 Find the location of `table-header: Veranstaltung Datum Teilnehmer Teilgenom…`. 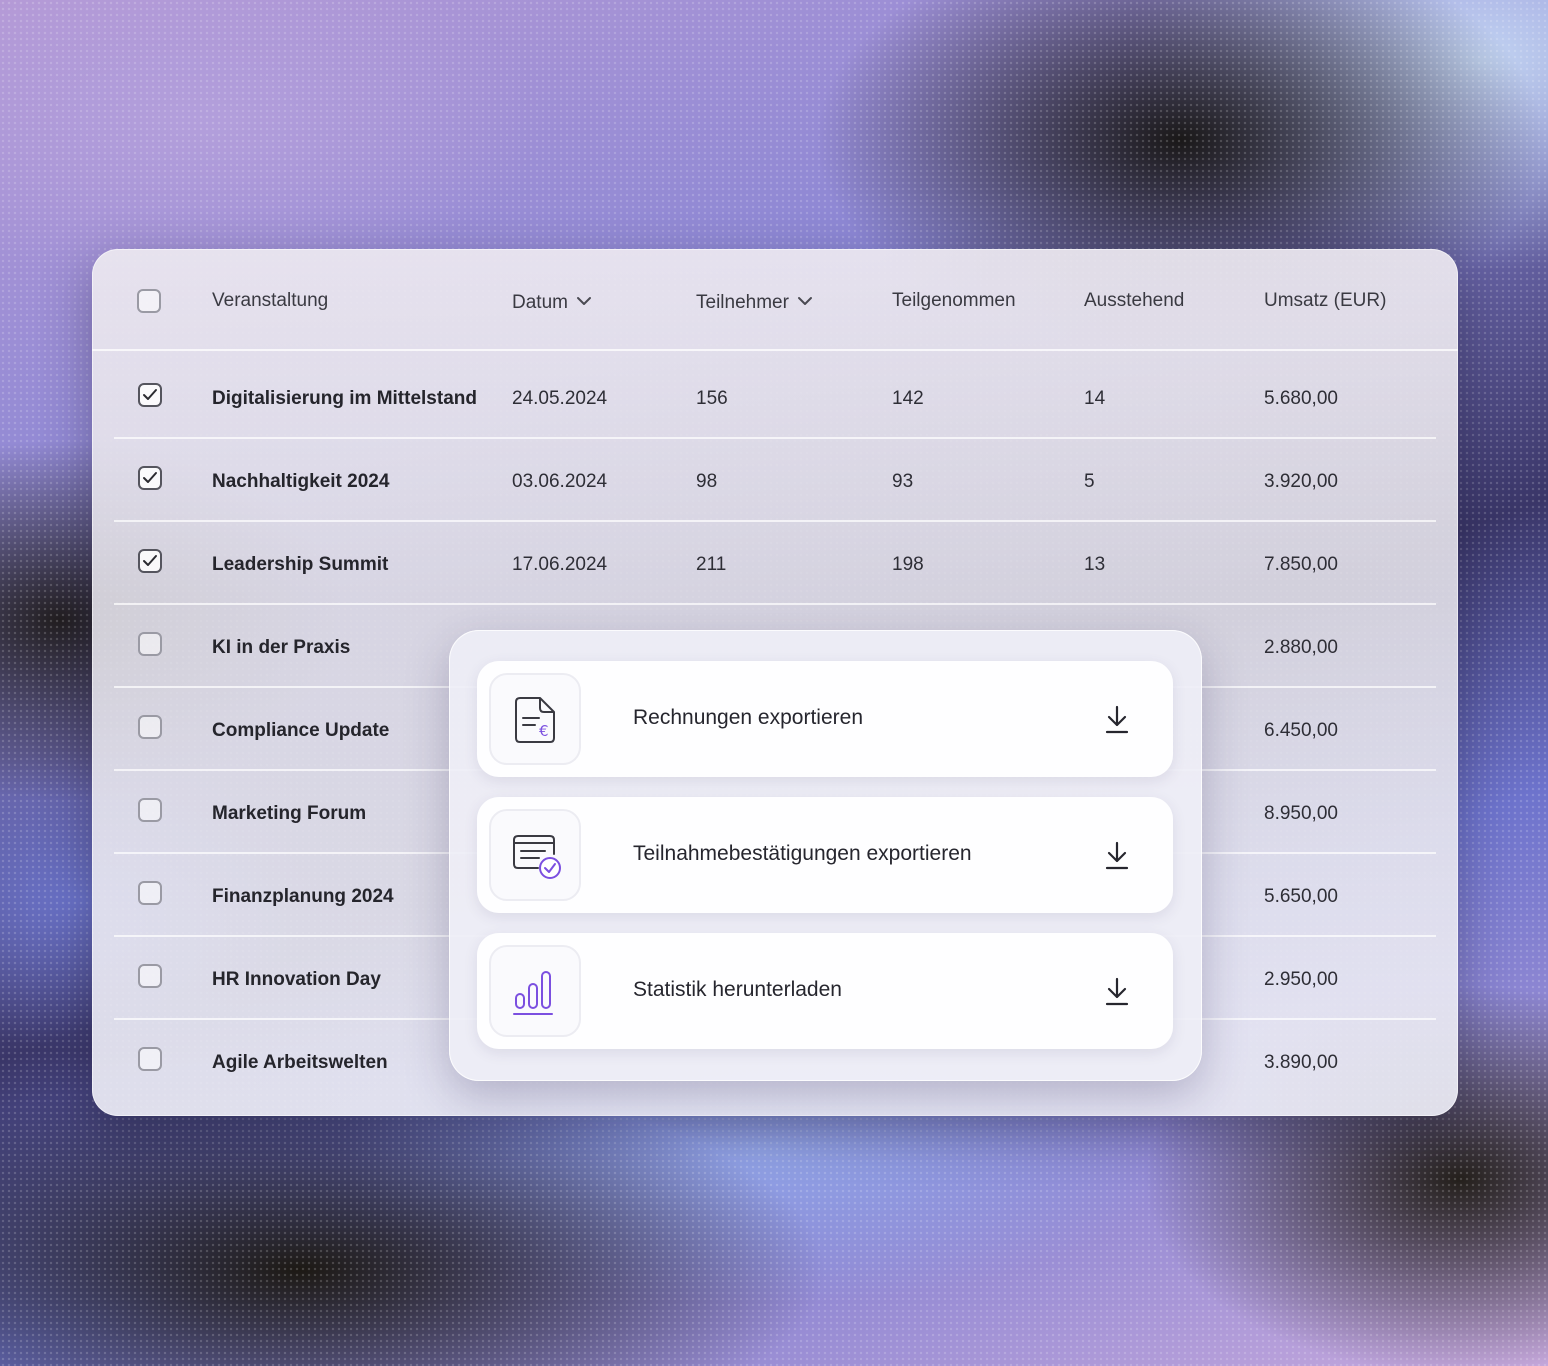

table-header: Veranstaltung Datum Teilnehmer Teilgenom… is located at coordinates (775, 300).